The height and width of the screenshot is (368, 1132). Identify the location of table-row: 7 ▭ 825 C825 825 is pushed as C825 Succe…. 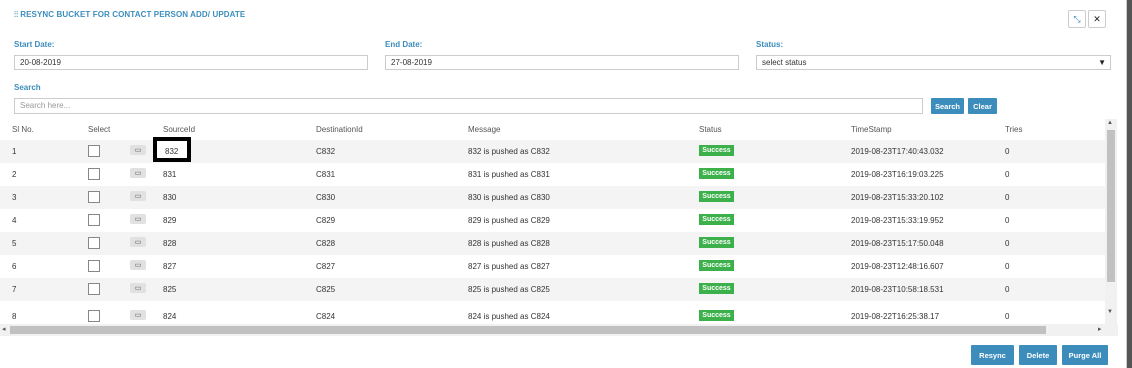
(552, 289).